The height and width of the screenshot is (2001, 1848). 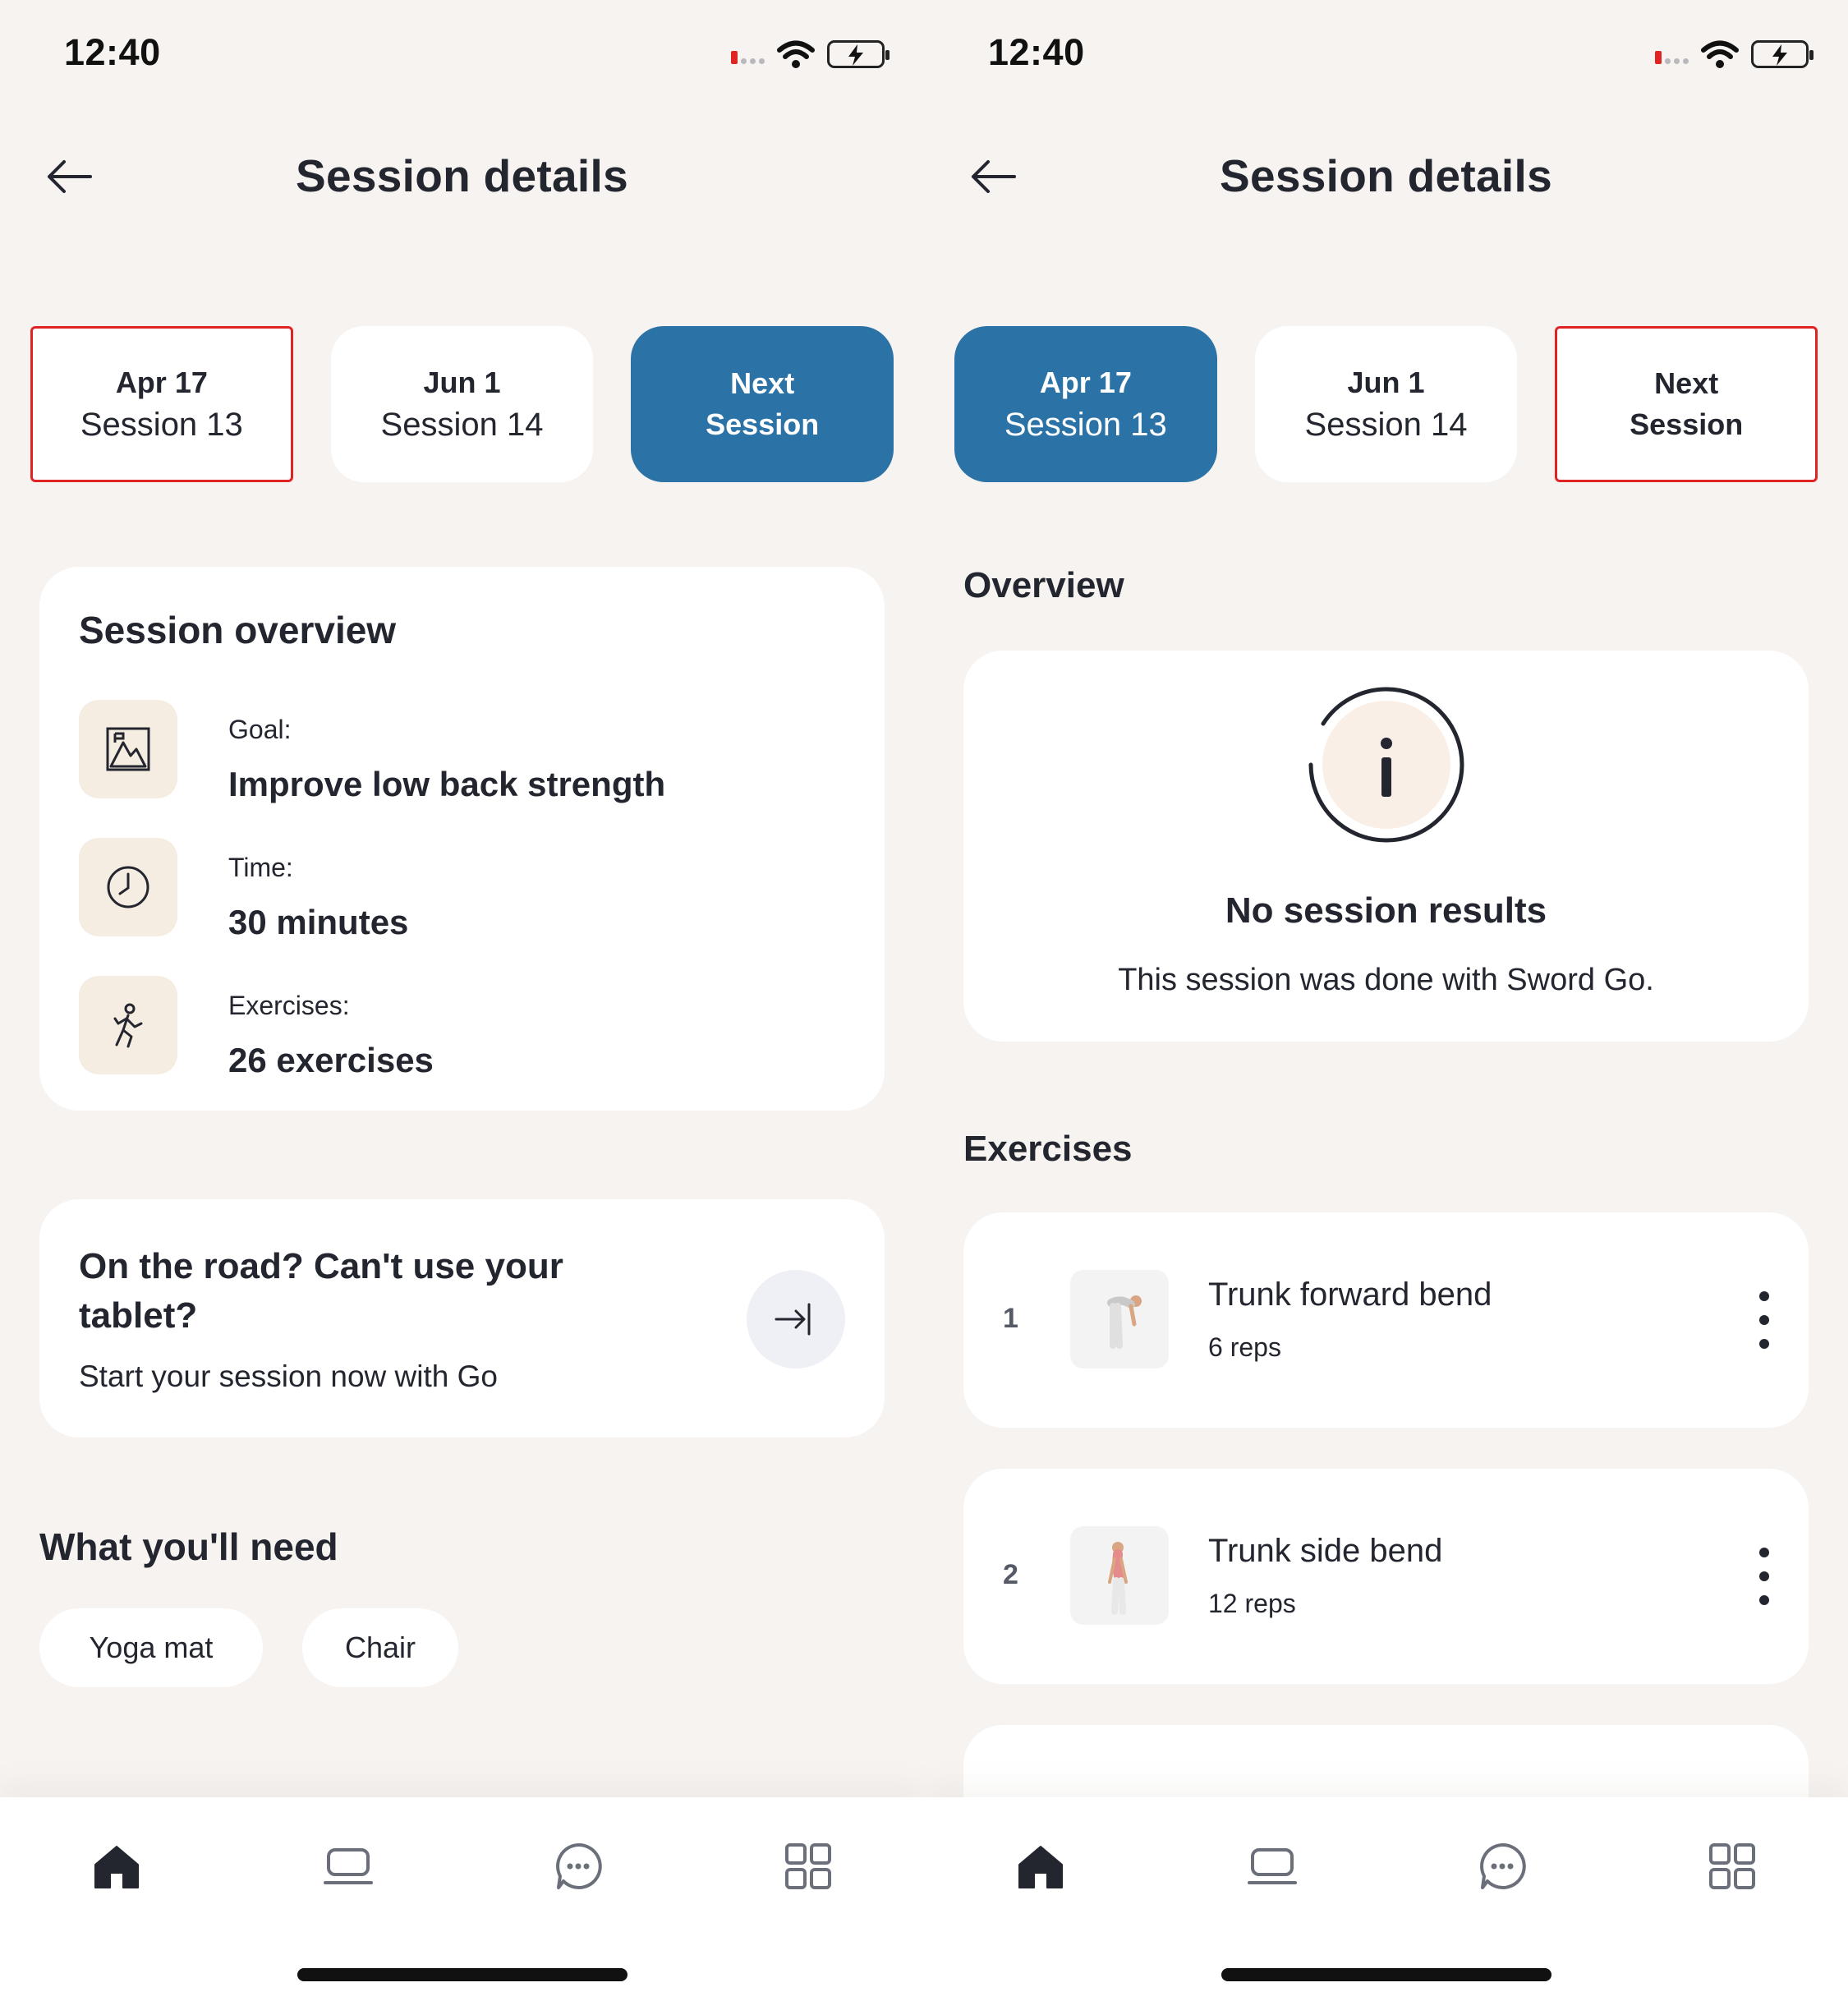 I want to click on exercises-icon-box, so click(x=128, y=1025).